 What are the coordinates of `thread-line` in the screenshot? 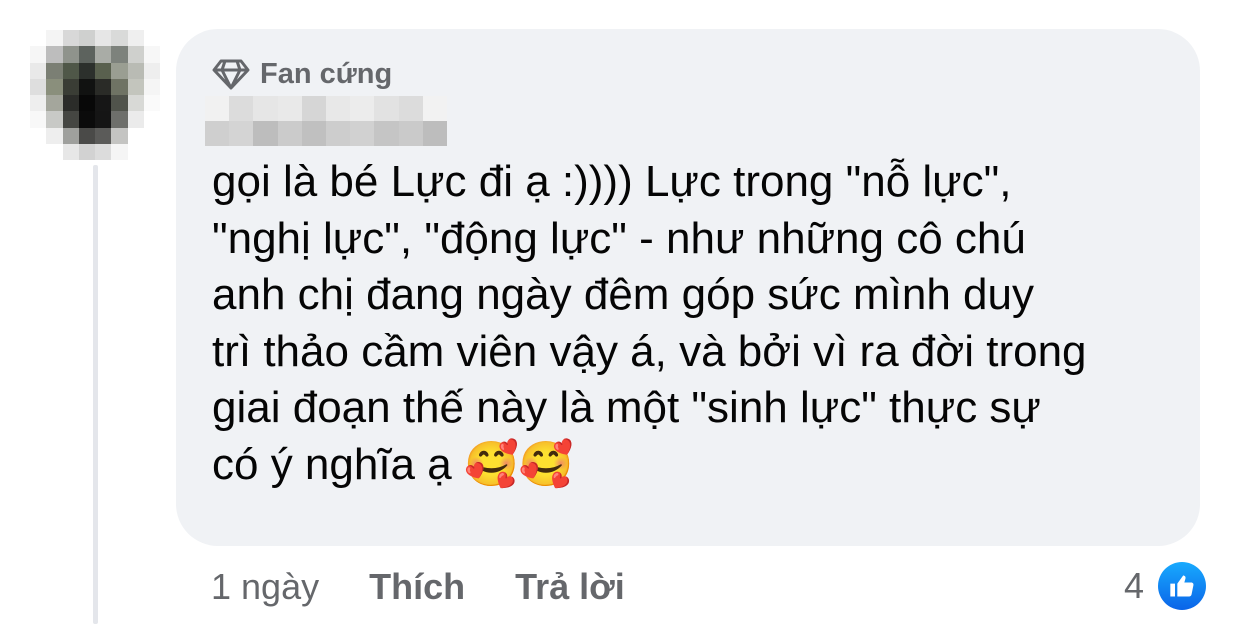 It's located at (95, 394).